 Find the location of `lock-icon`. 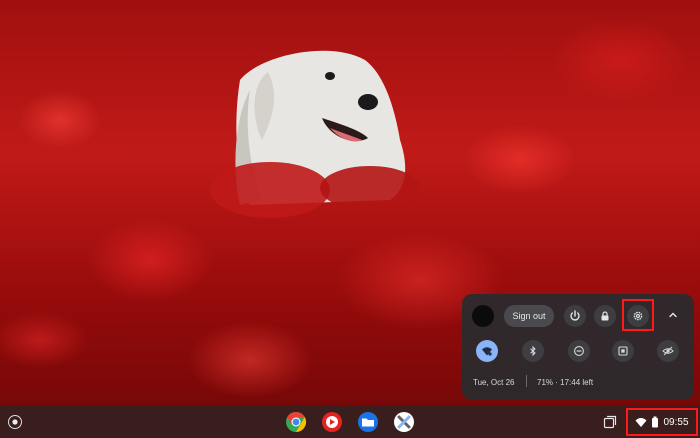

lock-icon is located at coordinates (605, 316).